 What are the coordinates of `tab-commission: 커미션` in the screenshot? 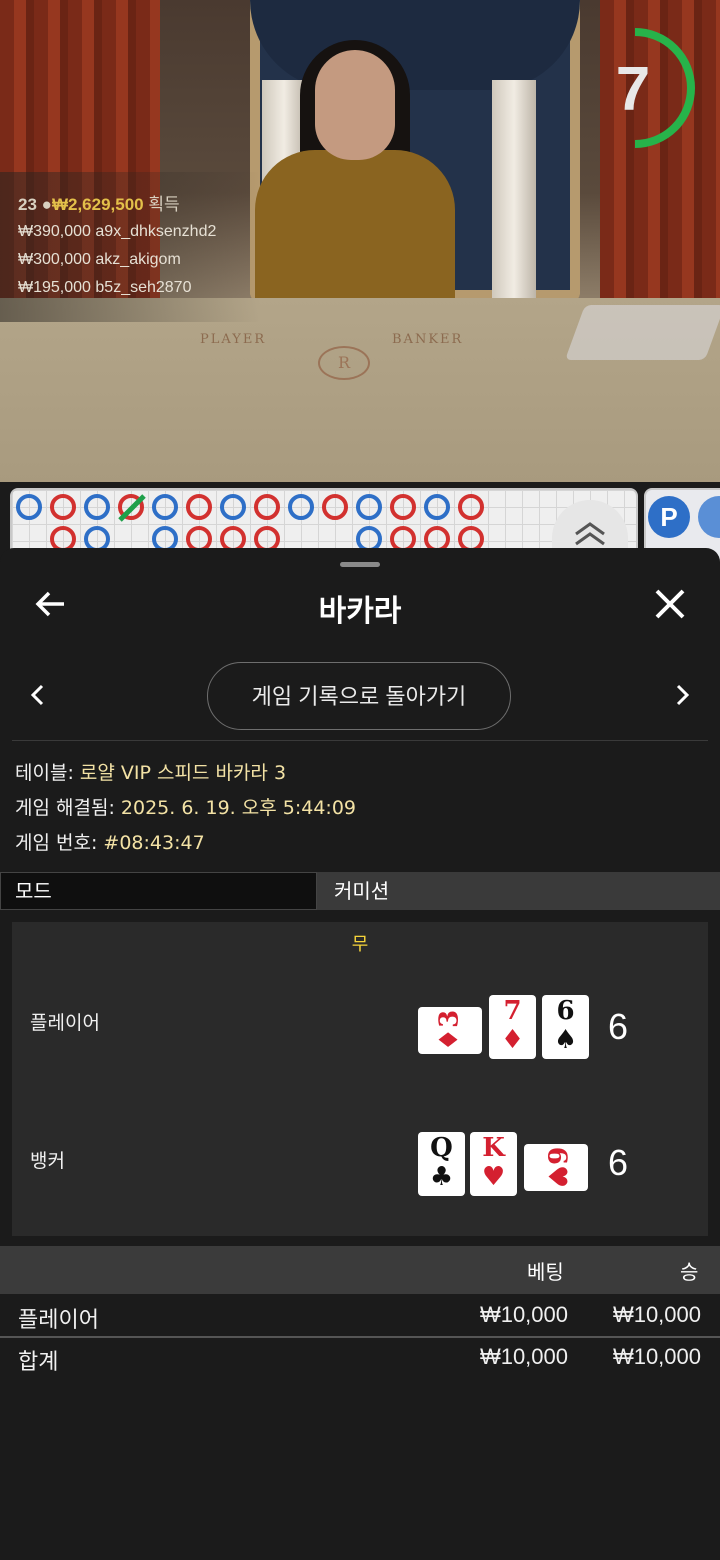 It's located at (518, 891).